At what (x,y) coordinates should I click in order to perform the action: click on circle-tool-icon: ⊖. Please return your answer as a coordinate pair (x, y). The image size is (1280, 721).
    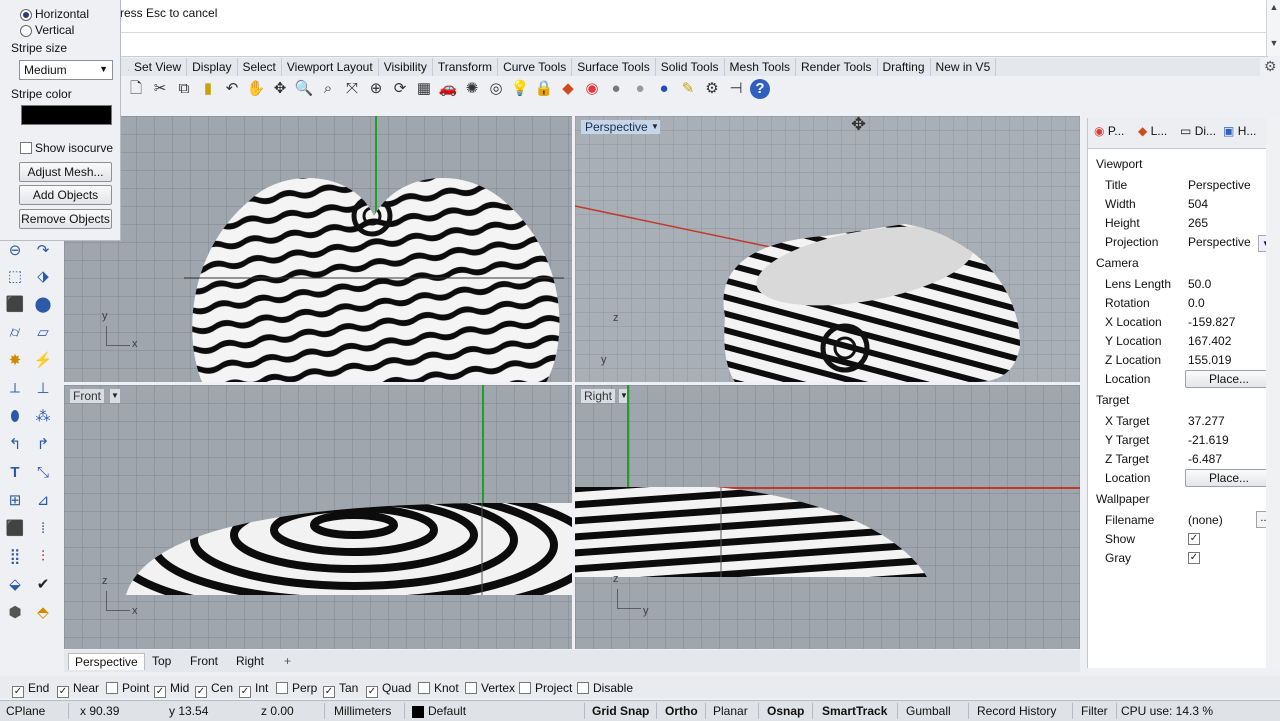
    Looking at the image, I should click on (15, 251).